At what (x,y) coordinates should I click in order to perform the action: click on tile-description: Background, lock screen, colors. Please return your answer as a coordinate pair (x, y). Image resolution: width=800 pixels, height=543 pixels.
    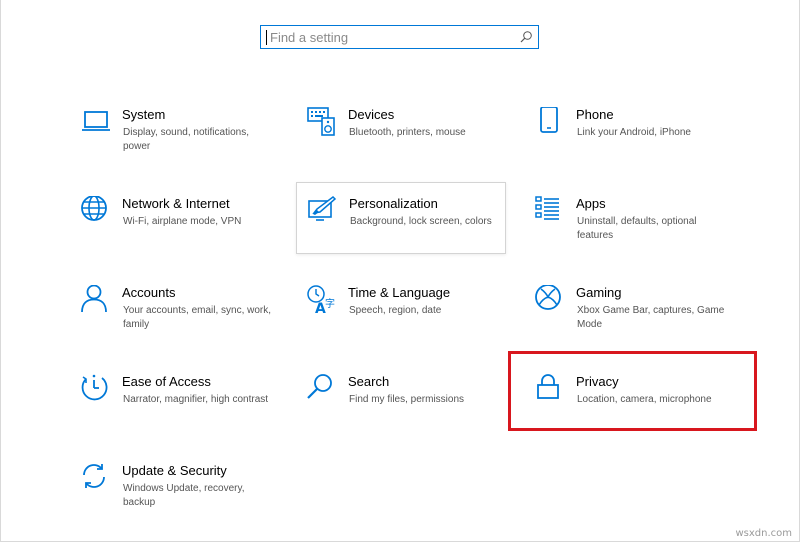
    Looking at the image, I should click on (421, 221).